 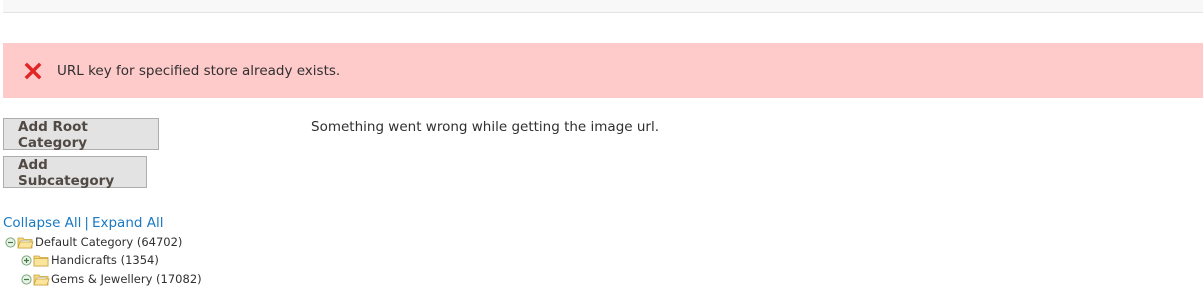 What do you see at coordinates (108, 242) in the screenshot?
I see `tree-node-label: Default Category (64702)` at bounding box center [108, 242].